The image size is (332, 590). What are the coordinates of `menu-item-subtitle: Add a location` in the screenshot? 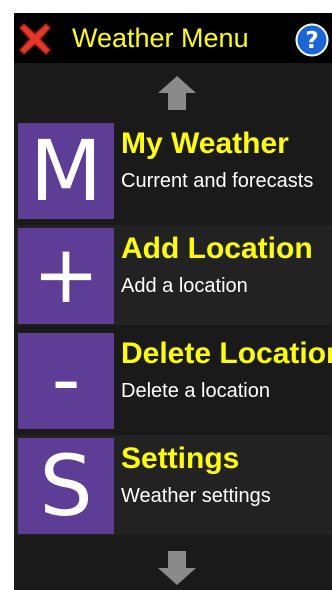 It's located at (184, 286).